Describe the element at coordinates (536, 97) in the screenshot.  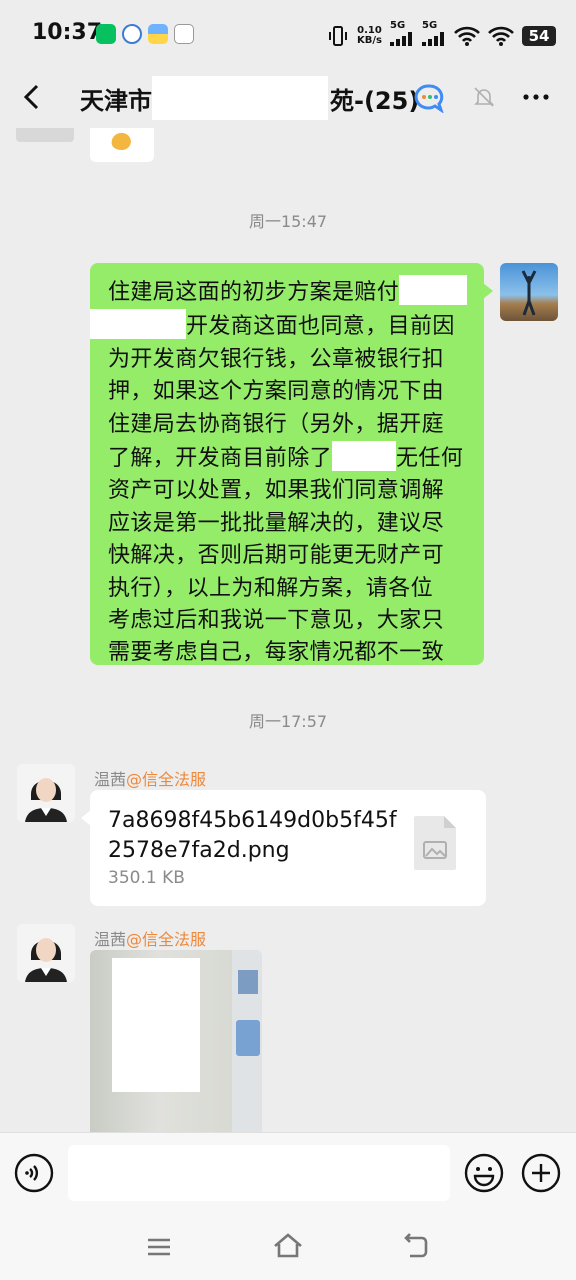
I see `more-options-icon` at that location.